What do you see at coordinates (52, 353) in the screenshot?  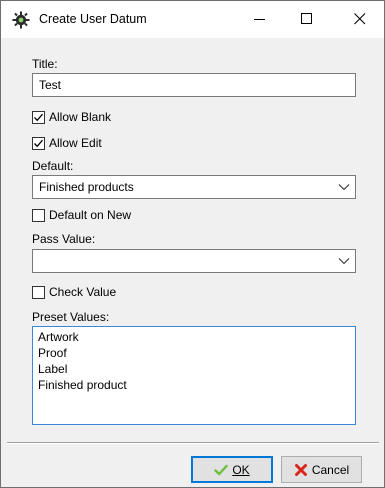 I see `list-item: Proof` at bounding box center [52, 353].